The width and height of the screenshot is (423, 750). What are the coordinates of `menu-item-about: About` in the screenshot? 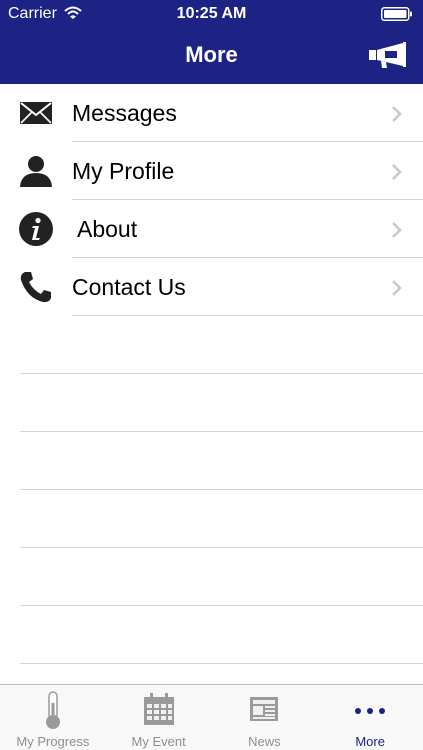 It's located at (211, 229).